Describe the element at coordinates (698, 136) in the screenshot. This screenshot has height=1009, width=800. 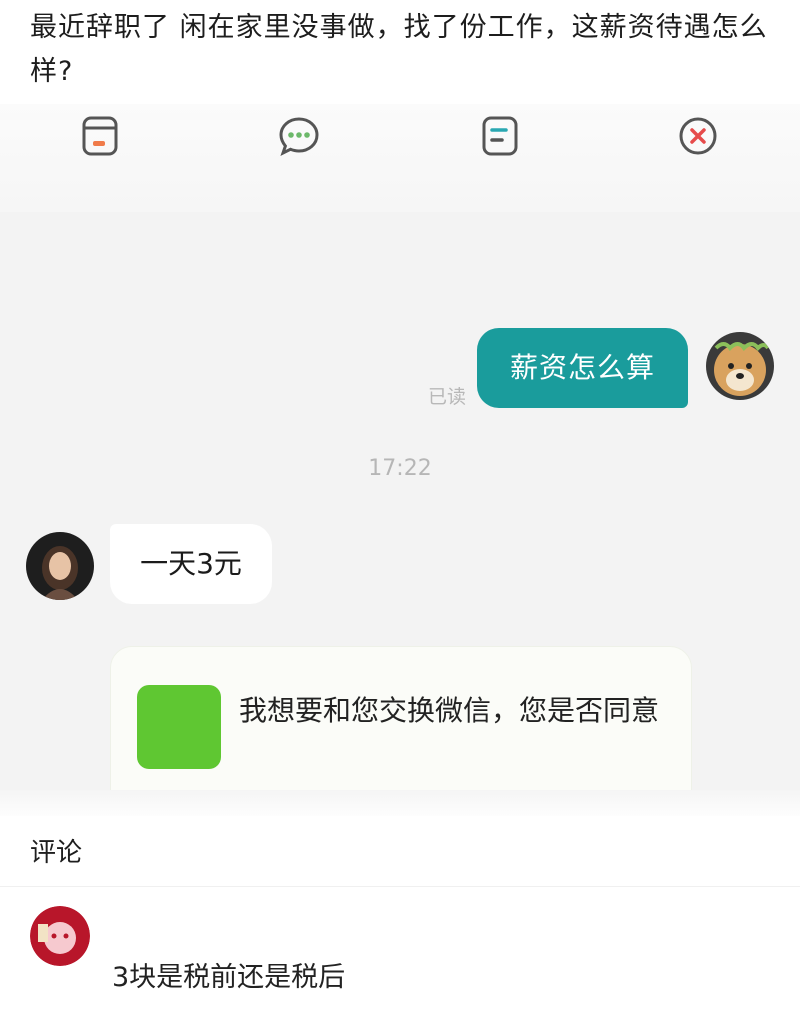
I see `close-icon` at that location.